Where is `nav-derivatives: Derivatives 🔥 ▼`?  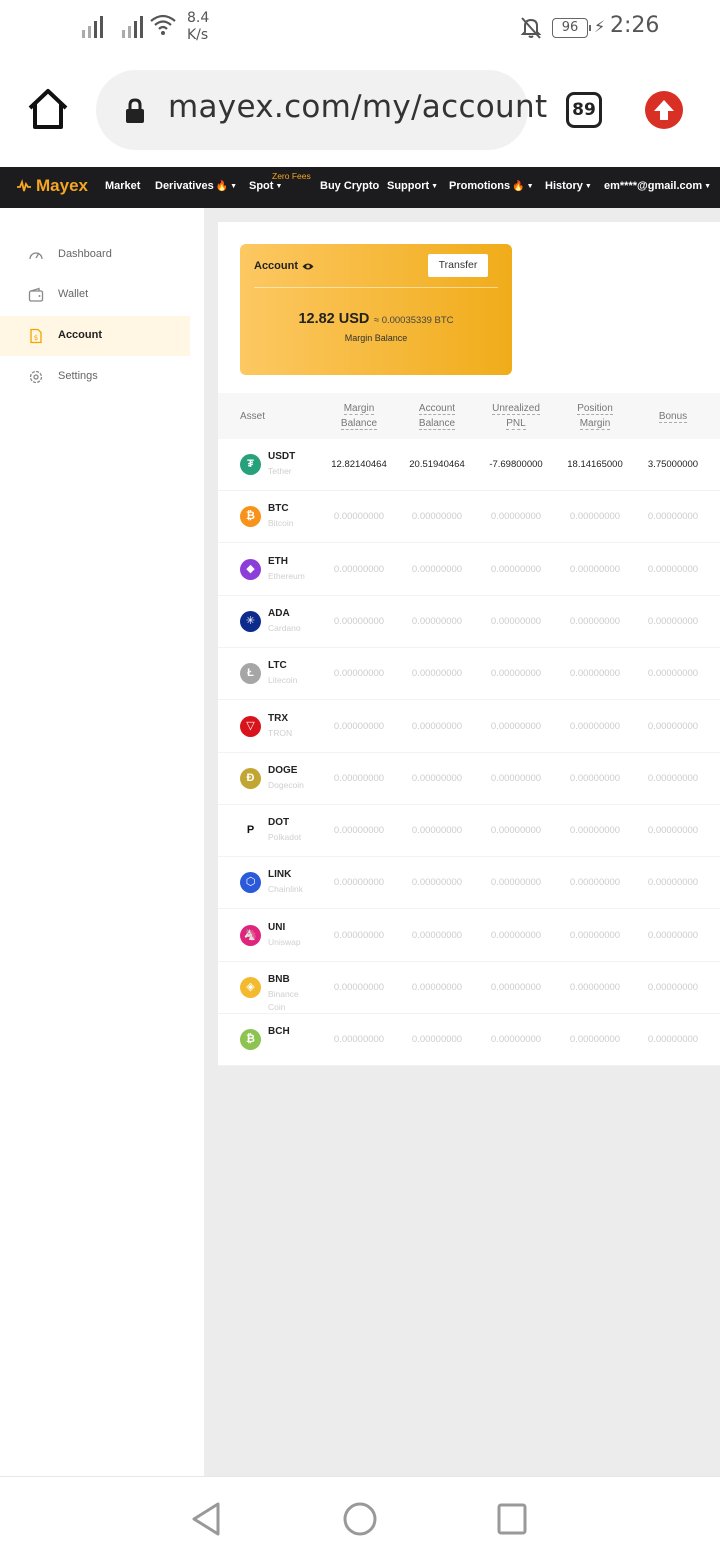
nav-derivatives: Derivatives 🔥 ▼ is located at coordinates (196, 186).